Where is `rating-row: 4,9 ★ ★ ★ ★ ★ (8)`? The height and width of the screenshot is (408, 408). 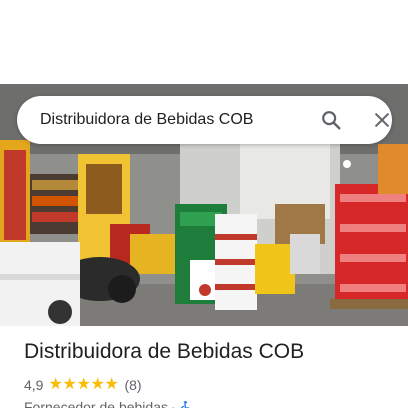 rating-row: 4,9 ★ ★ ★ ★ ★ (8) is located at coordinates (83, 385).